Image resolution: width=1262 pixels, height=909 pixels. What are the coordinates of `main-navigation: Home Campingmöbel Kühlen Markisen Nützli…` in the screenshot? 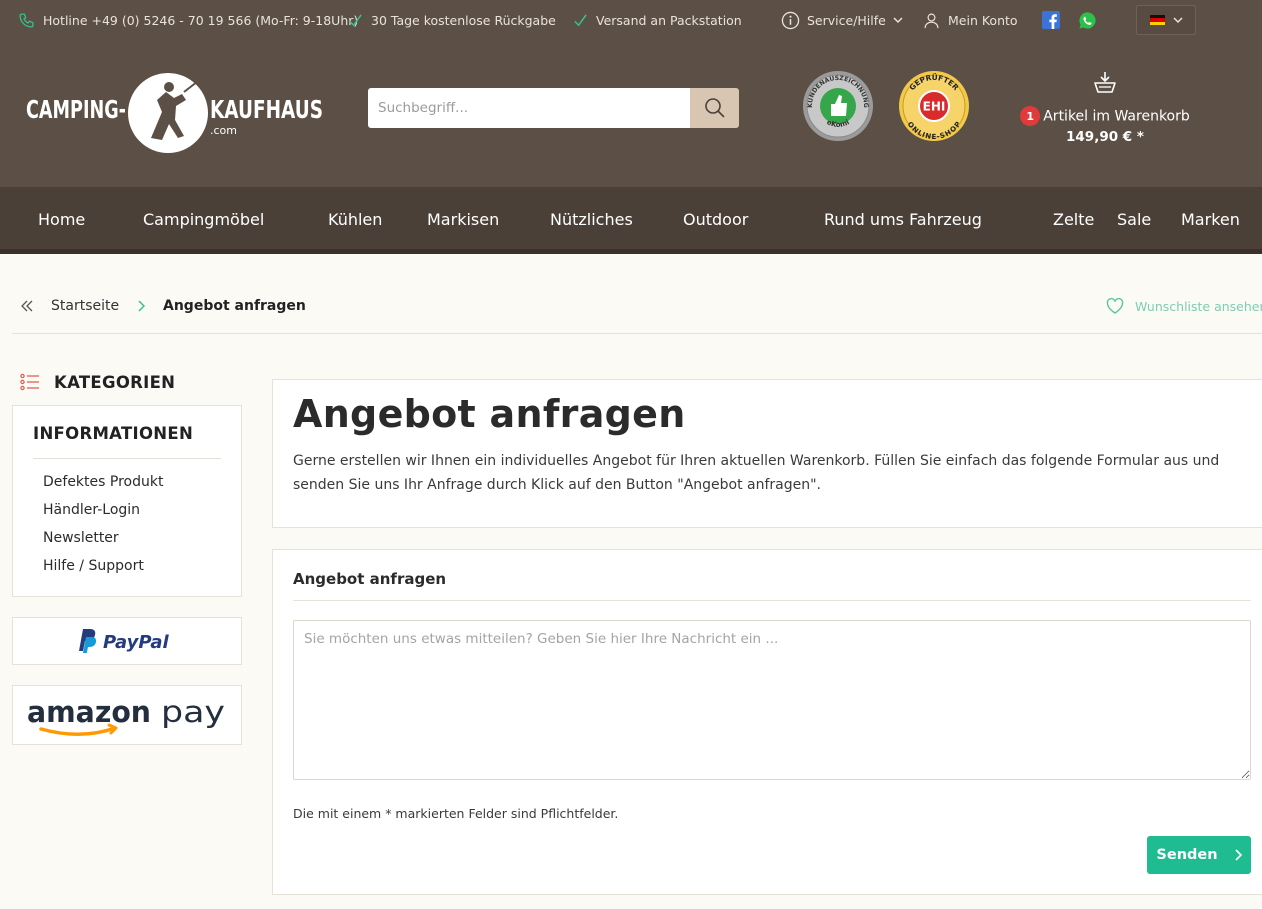 It's located at (631, 220).